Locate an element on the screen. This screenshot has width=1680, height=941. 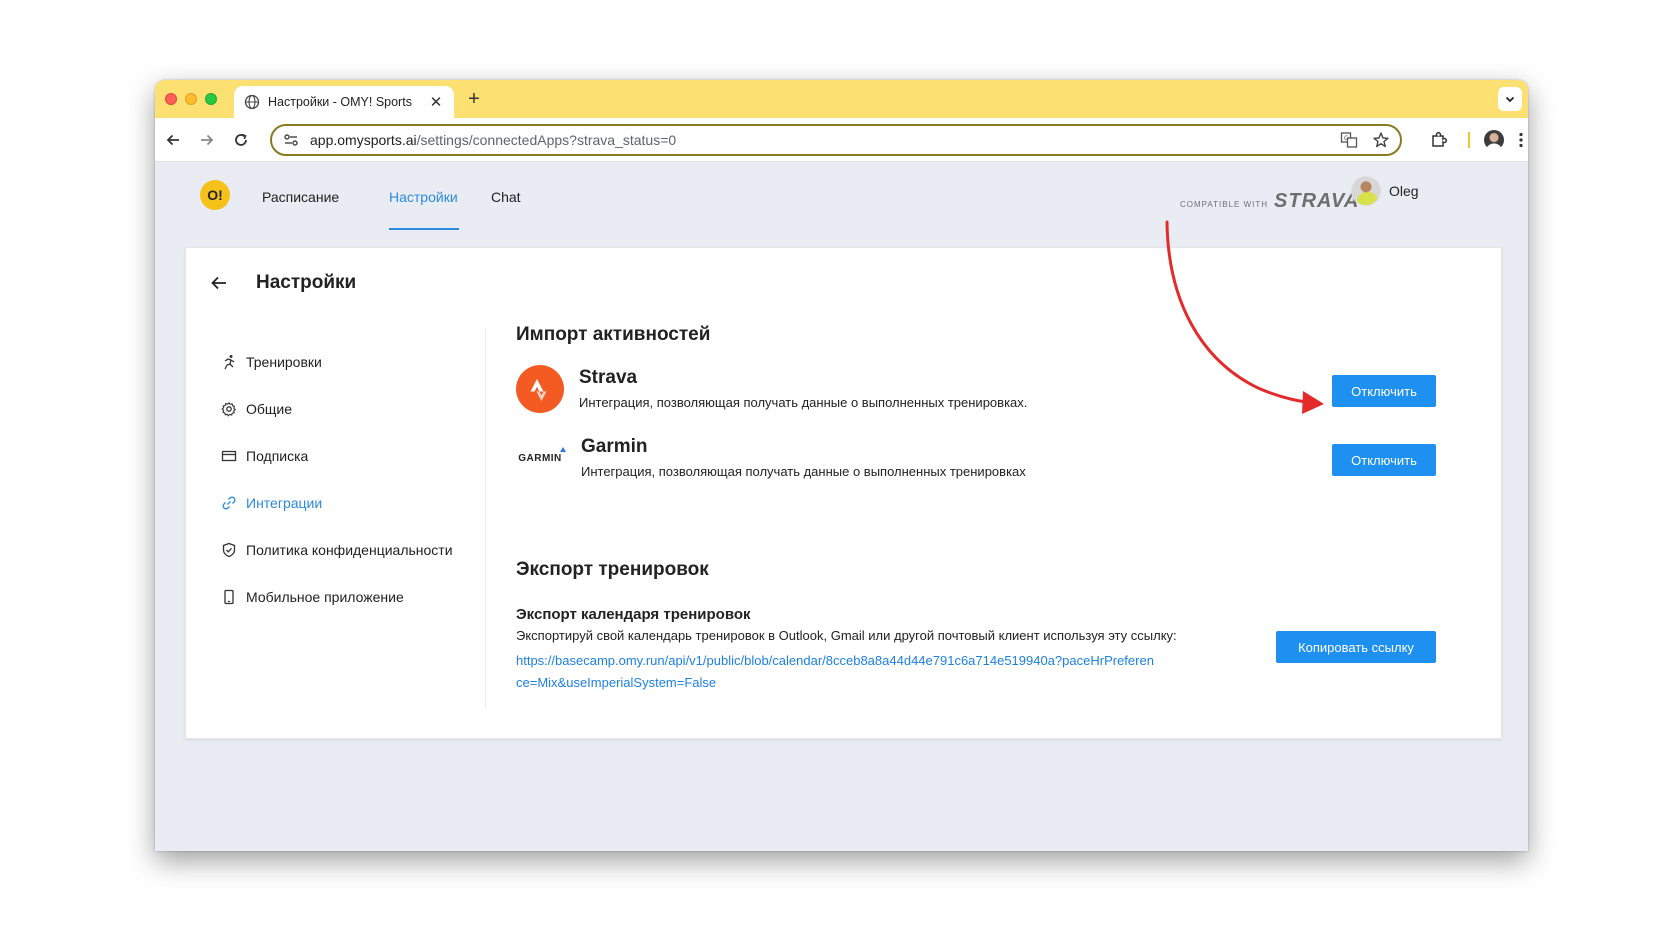
extensions-button is located at coordinates (1439, 140).